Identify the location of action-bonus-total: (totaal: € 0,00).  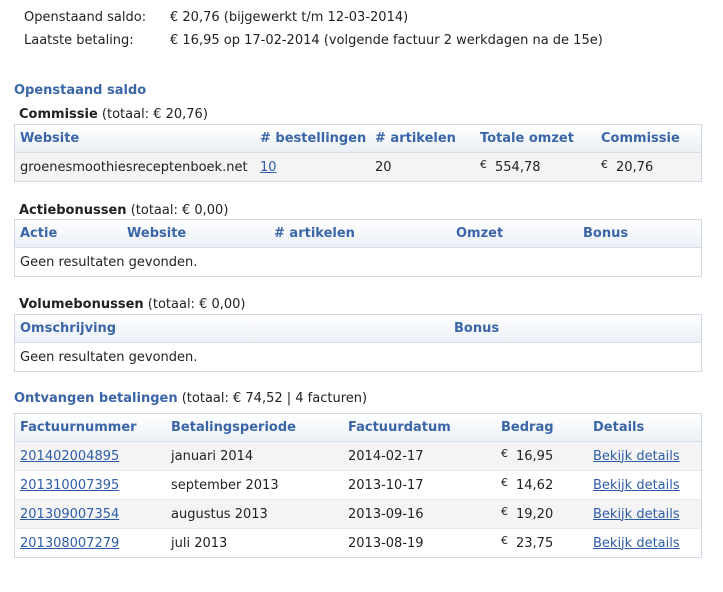
(179, 210).